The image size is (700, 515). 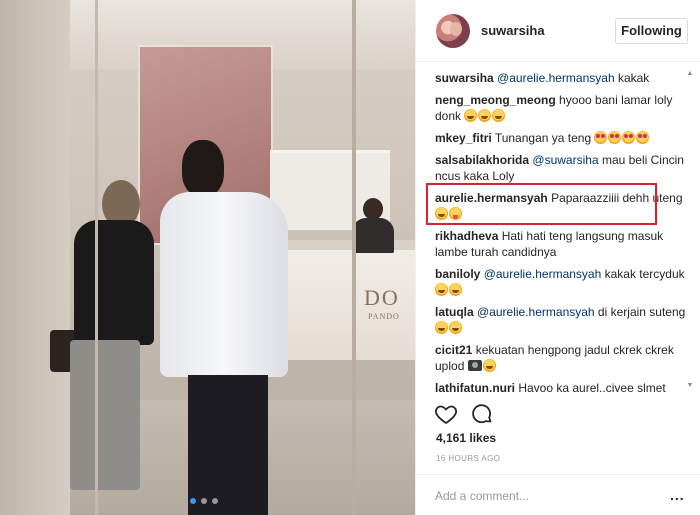 I want to click on photo-pillar, so click(x=35, y=257).